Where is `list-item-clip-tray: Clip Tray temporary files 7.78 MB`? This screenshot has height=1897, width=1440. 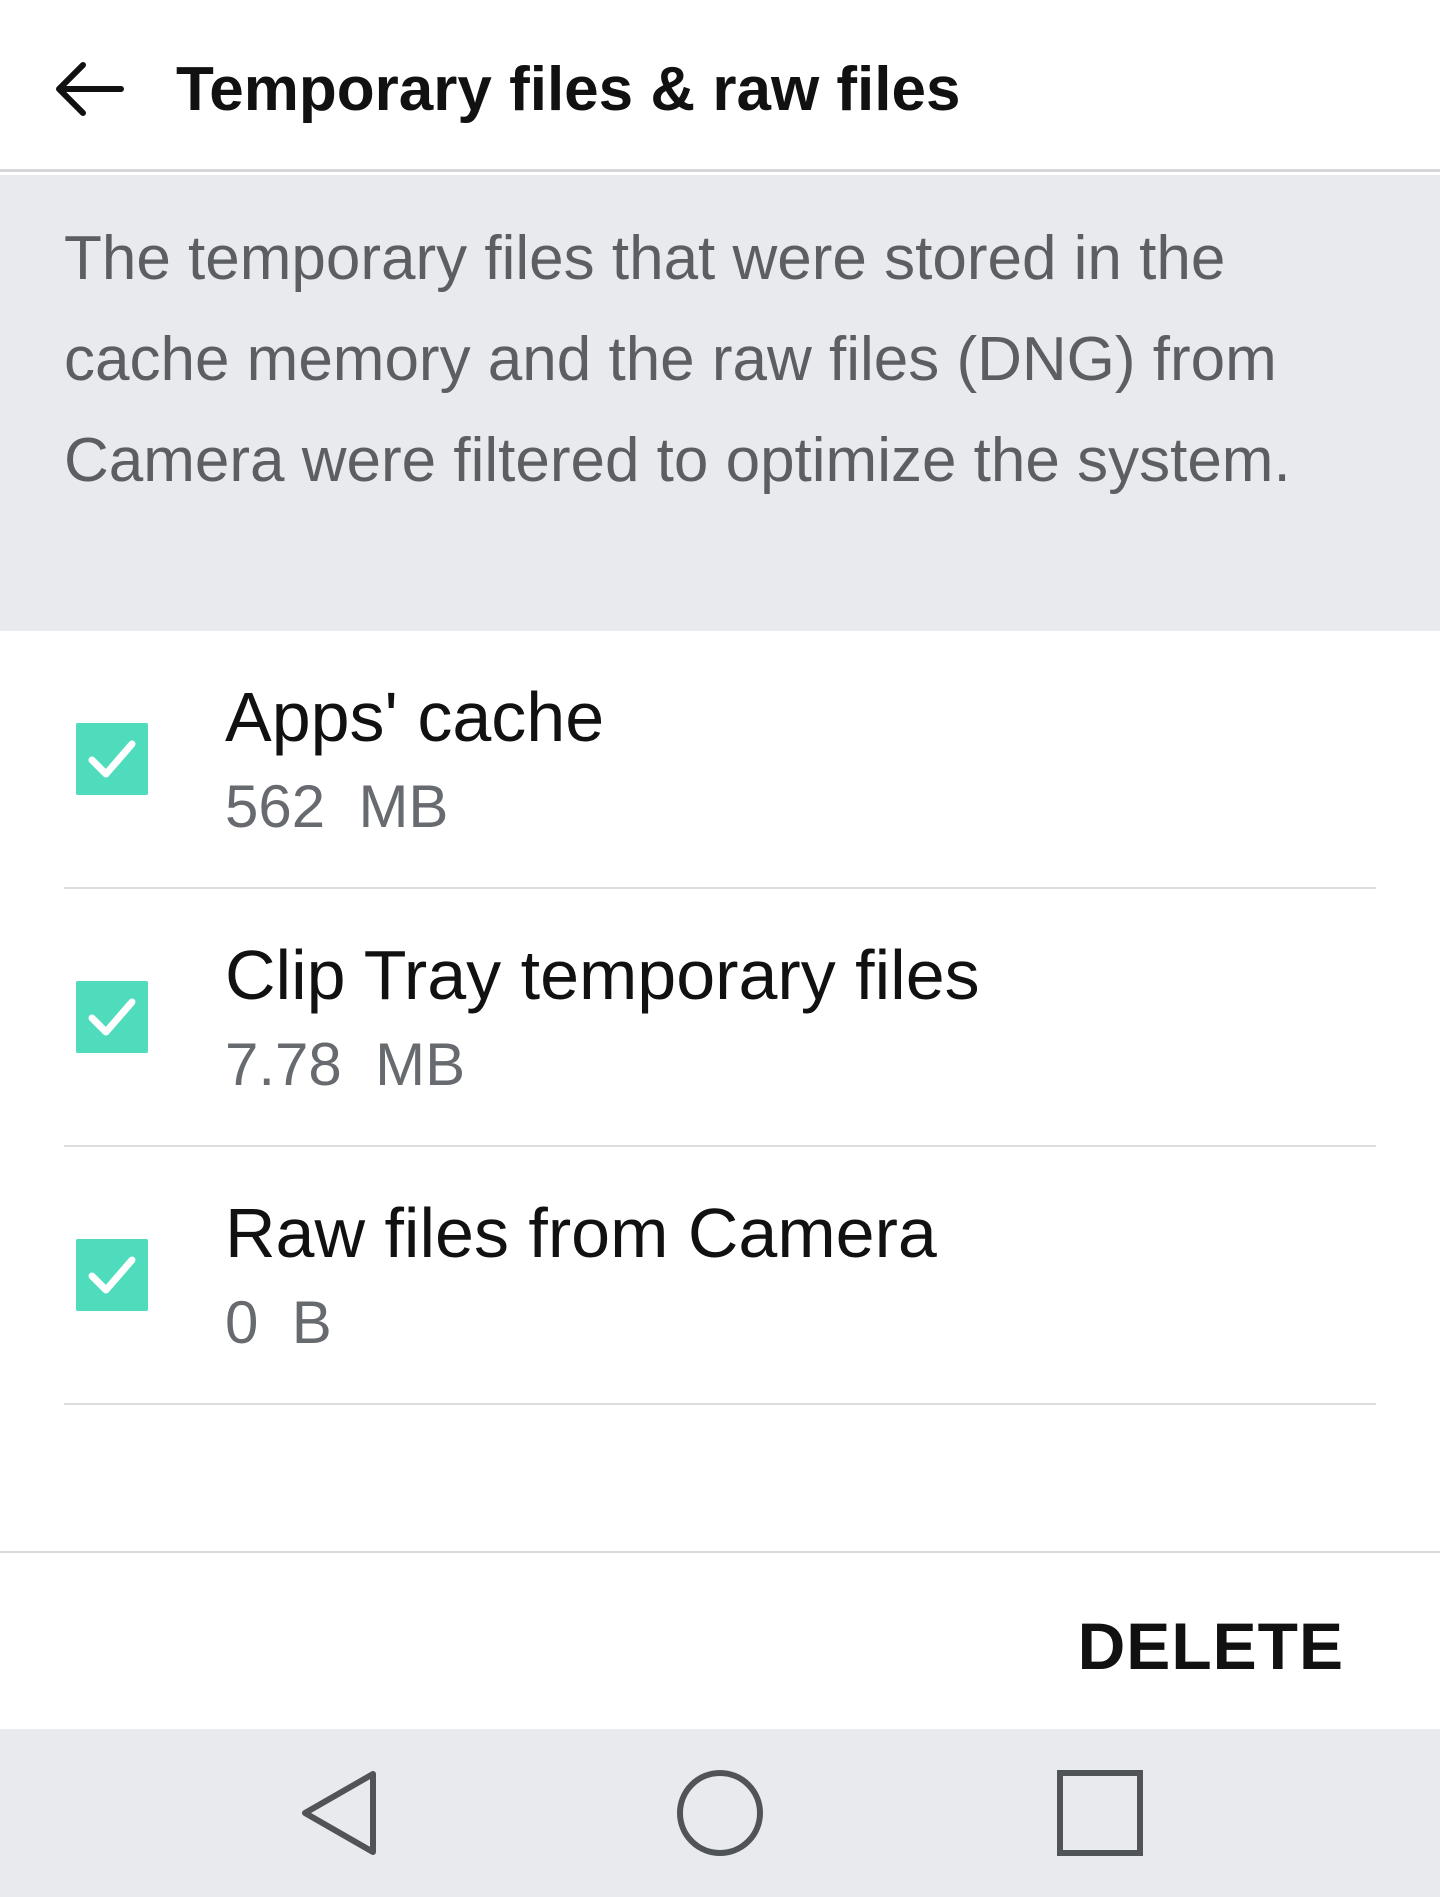
list-item-clip-tray: Clip Tray temporary files 7.78 MB is located at coordinates (720, 1018).